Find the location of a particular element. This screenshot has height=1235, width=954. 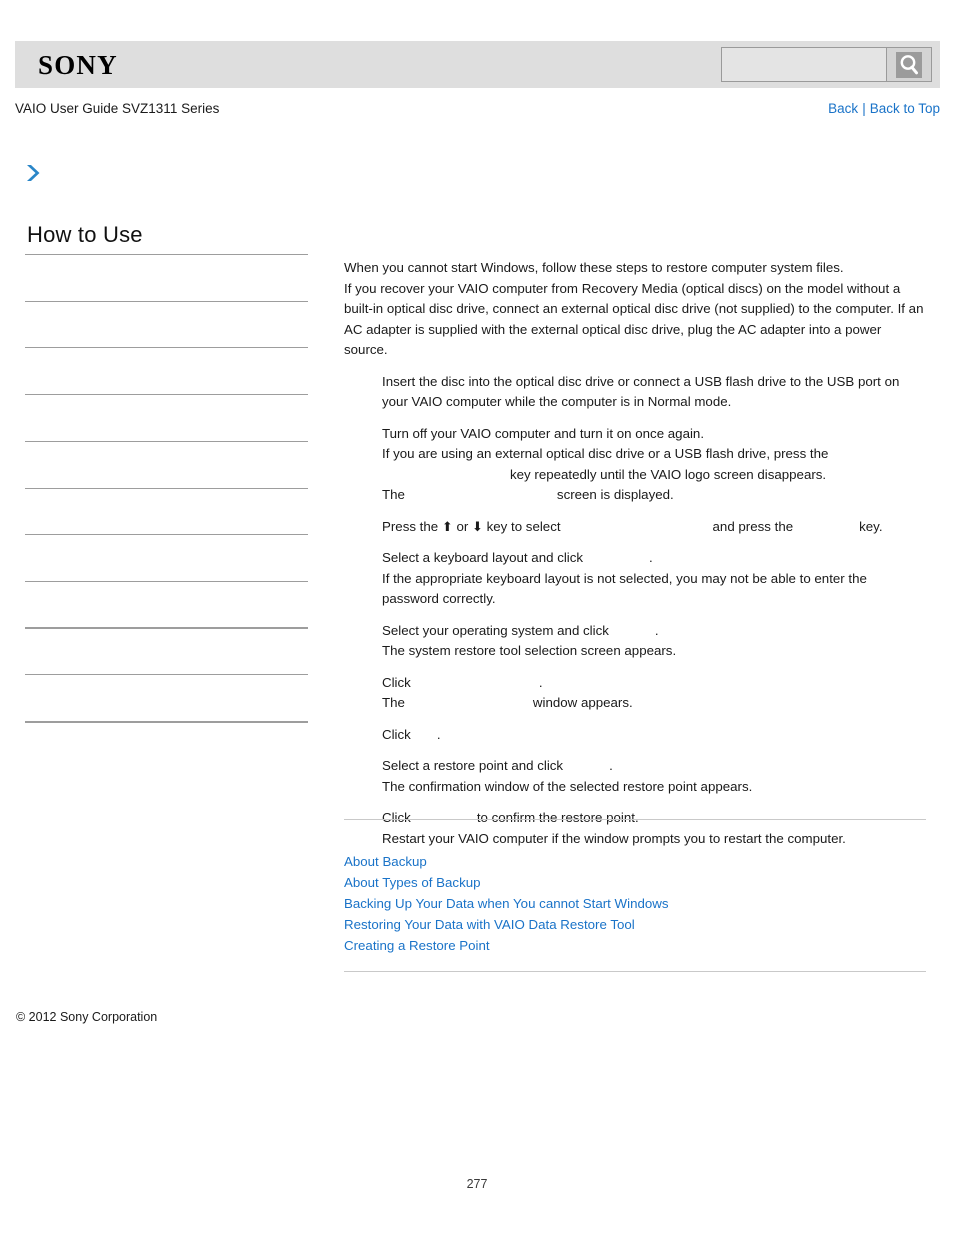

step-7: Click. is located at coordinates (635, 735).